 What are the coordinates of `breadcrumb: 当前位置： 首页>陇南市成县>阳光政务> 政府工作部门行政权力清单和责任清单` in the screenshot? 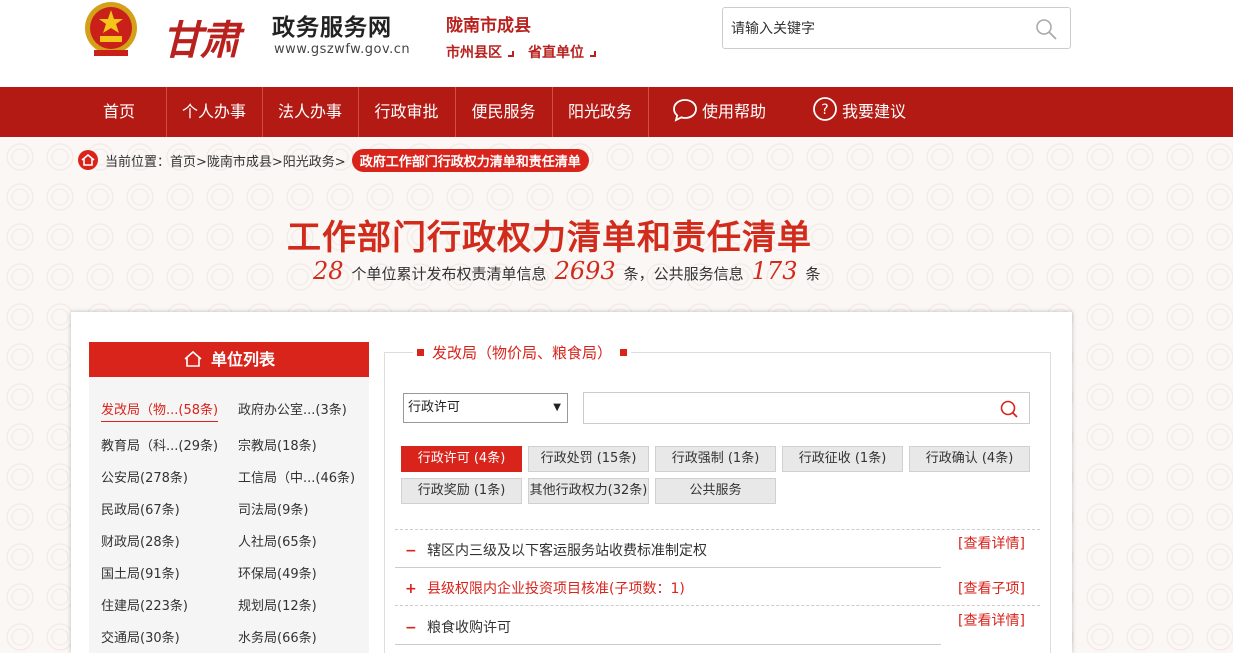 It's located at (333, 160).